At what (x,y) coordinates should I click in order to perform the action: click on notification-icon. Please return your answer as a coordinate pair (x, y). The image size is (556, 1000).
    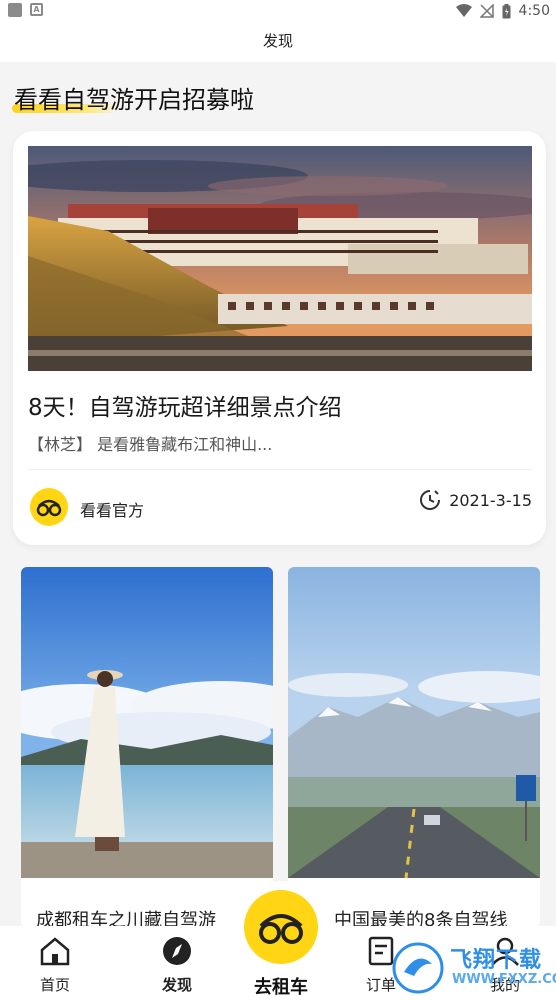
    Looking at the image, I should click on (15, 10).